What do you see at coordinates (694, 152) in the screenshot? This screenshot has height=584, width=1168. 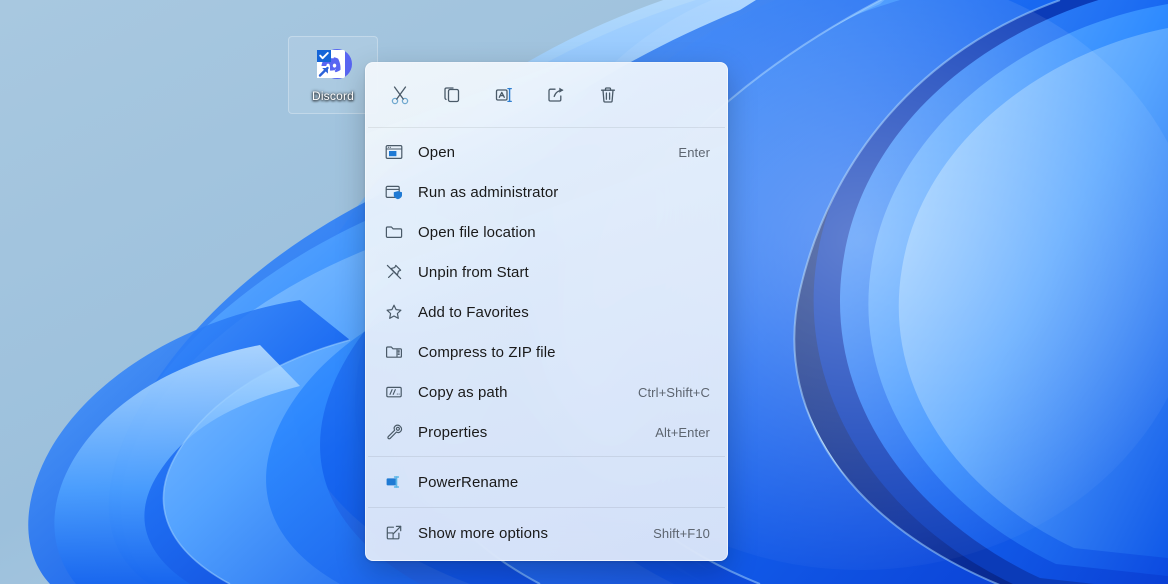 I see `menu-item-accelerator: Enter` at bounding box center [694, 152].